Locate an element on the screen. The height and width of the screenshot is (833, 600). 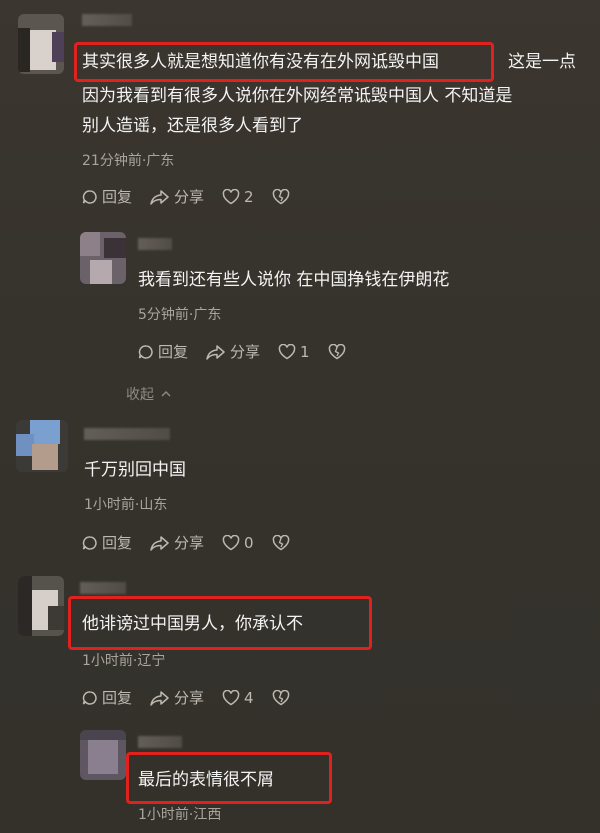
comment-actions: 回复 分享 1 is located at coordinates (253, 351).